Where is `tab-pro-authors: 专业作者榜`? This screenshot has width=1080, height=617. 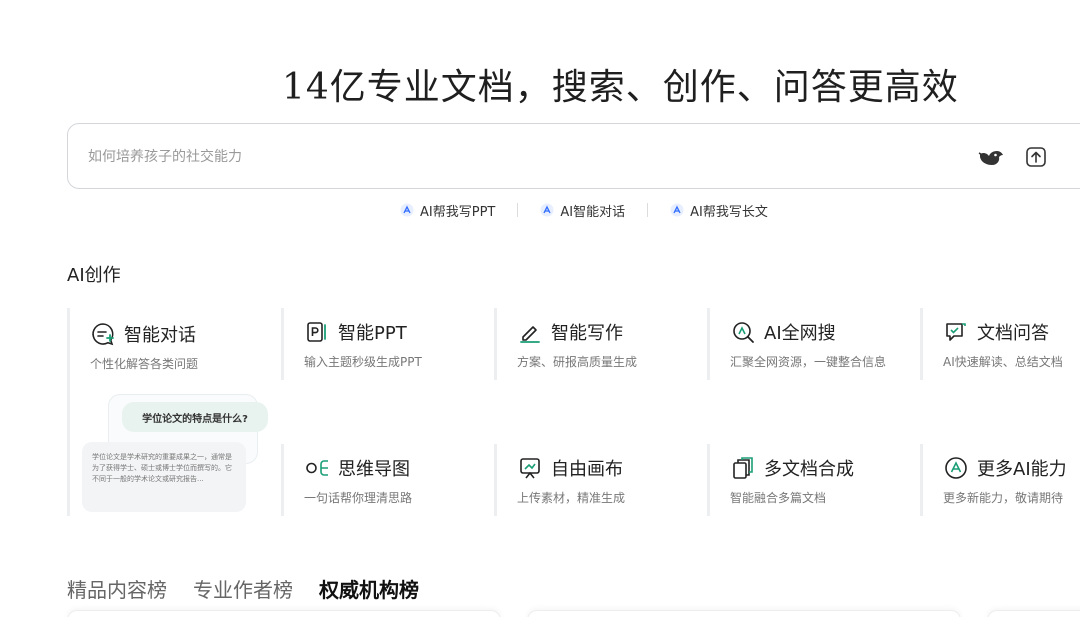
tab-pro-authors: 专业作者榜 is located at coordinates (243, 588).